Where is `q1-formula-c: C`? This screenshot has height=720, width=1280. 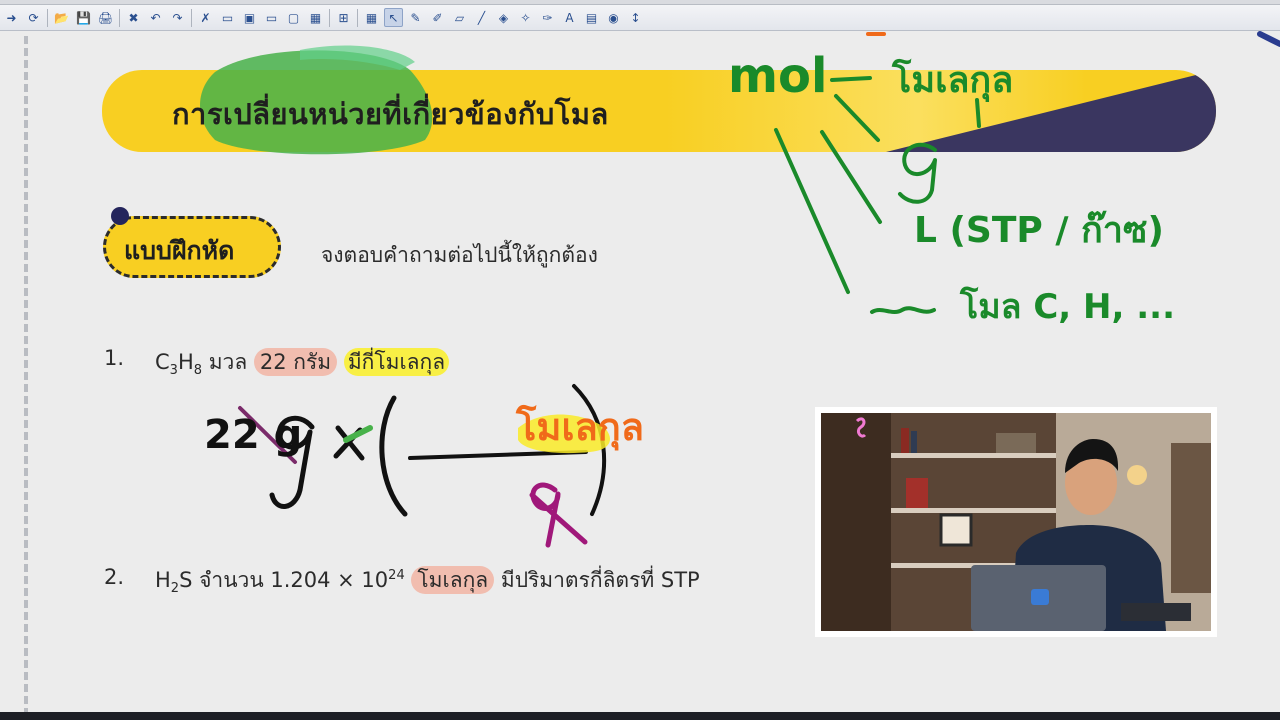 q1-formula-c: C is located at coordinates (162, 362).